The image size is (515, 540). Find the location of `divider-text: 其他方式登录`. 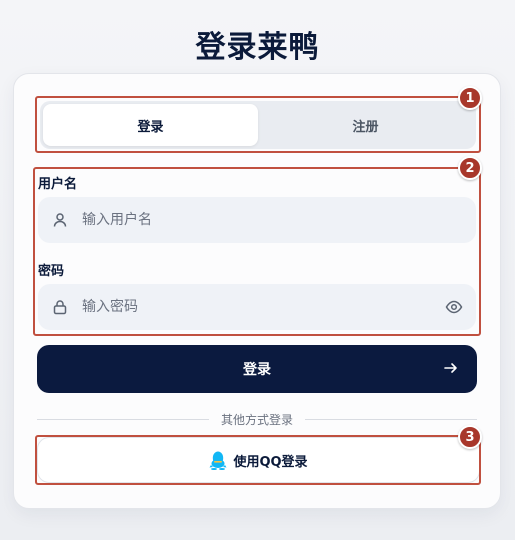

divider-text: 其他方式登录 is located at coordinates (257, 419).